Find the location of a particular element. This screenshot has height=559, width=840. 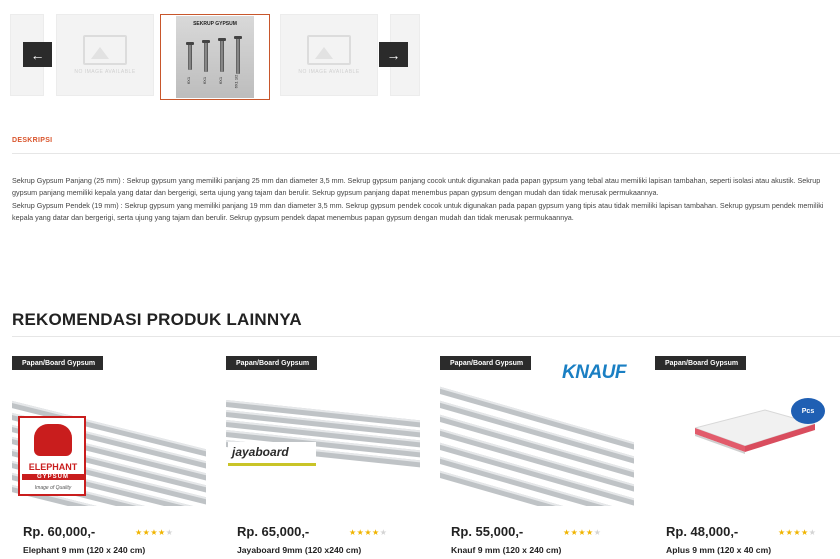

screw-label: 6X1 1/2 is located at coordinates (236, 81).